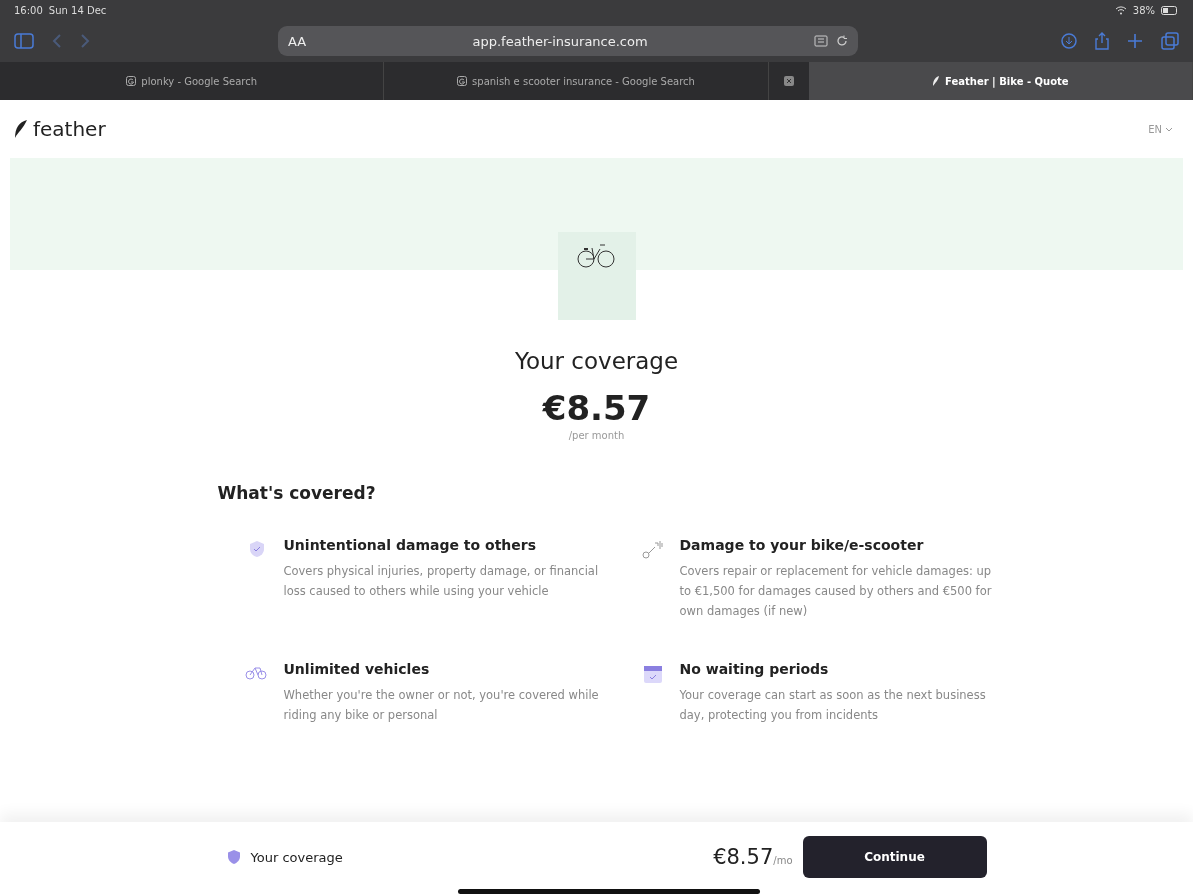  I want to click on url-text: app.feather-insurance.com, so click(560, 41).